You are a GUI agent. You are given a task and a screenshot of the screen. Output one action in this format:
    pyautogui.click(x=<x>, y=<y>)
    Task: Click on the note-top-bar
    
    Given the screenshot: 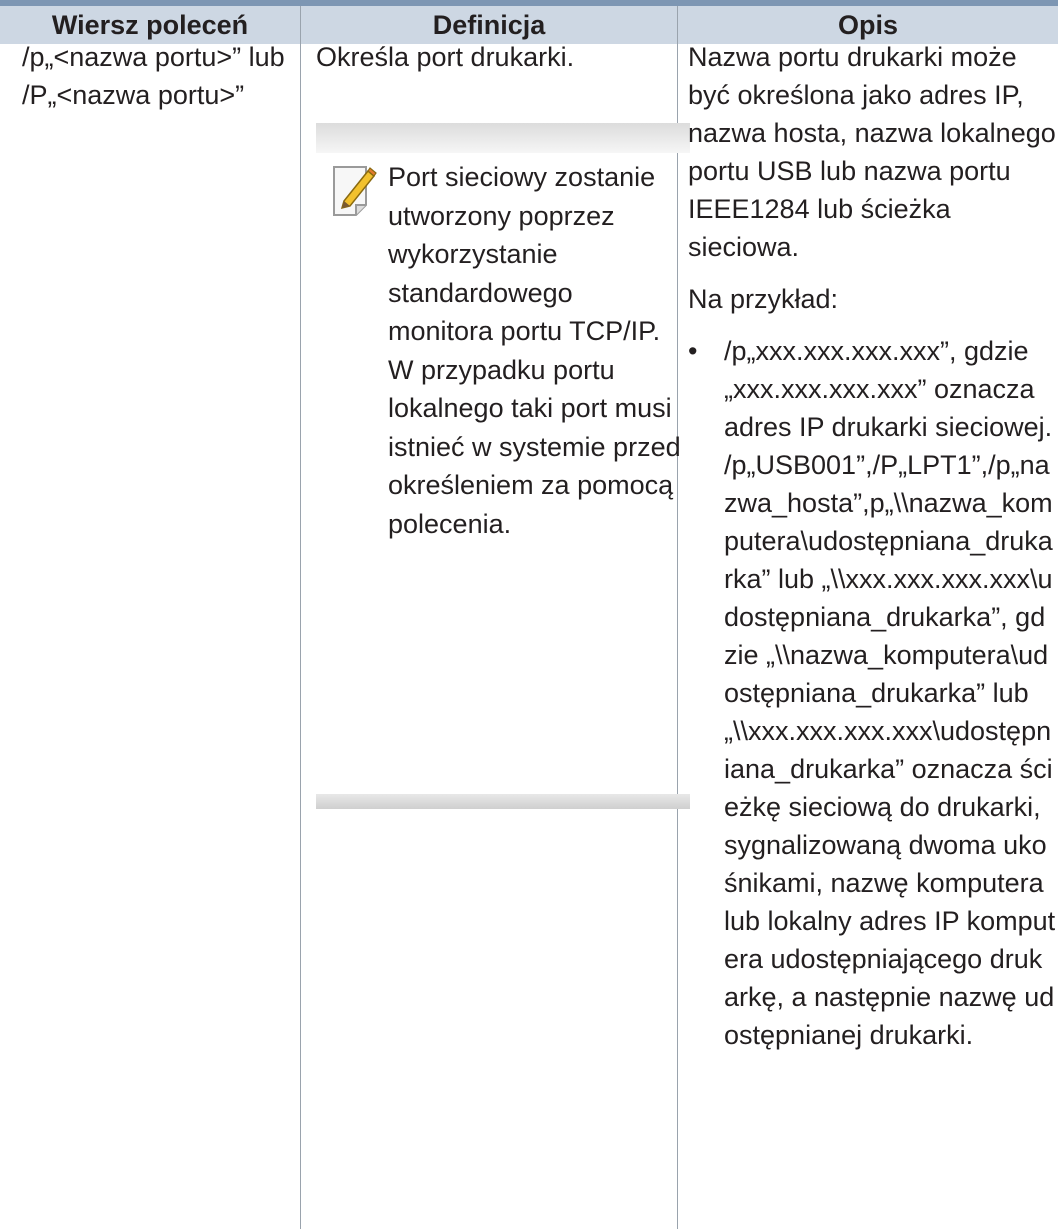 What is the action you would take?
    pyautogui.click(x=503, y=138)
    